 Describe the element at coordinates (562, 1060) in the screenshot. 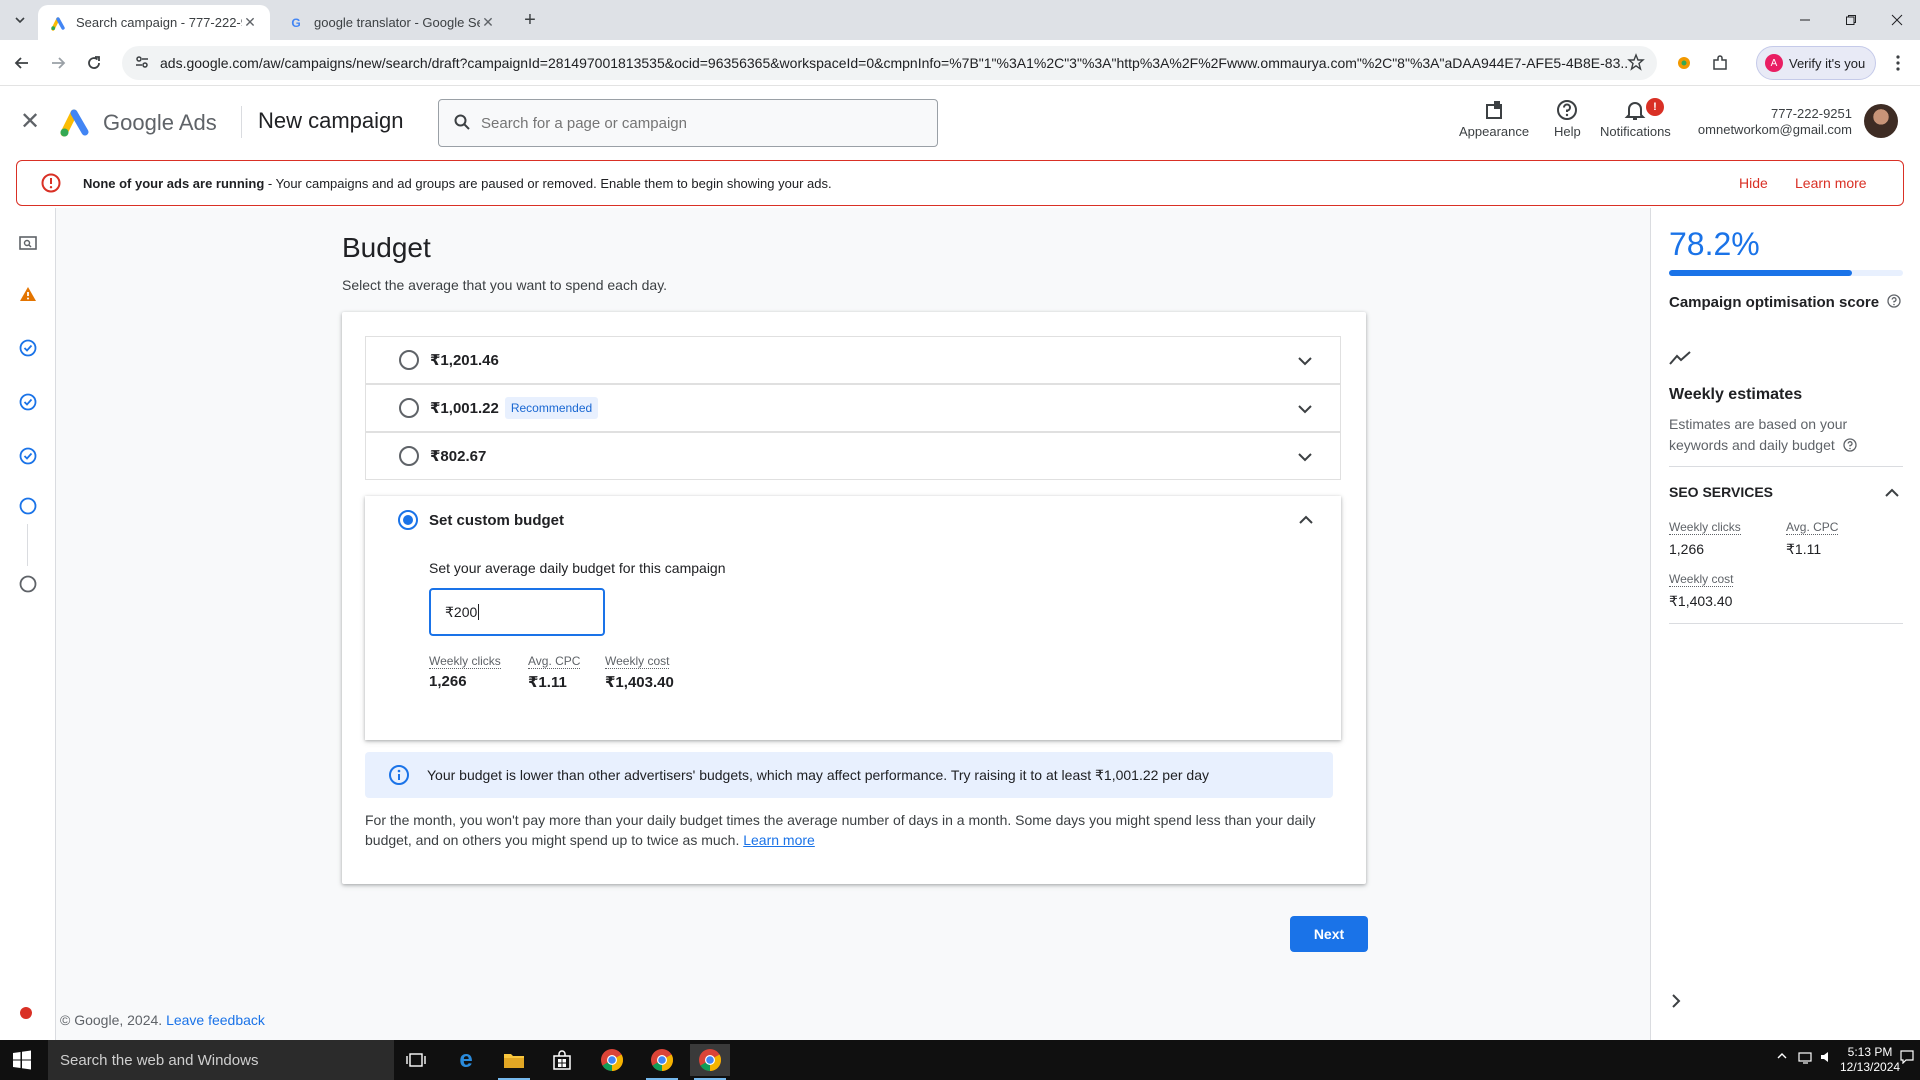

I see `store-icon` at that location.